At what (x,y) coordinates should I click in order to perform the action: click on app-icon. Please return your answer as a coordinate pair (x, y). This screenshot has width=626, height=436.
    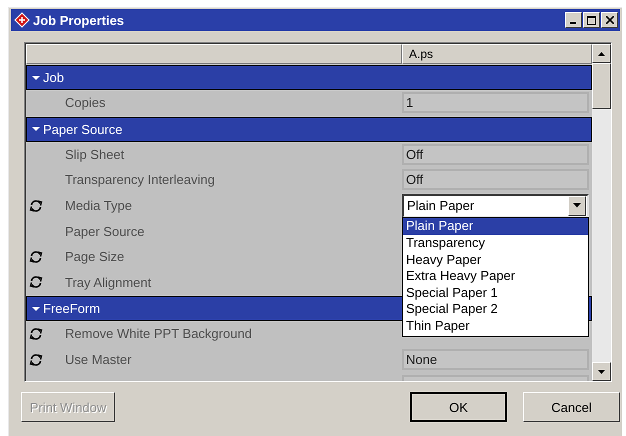
    Looking at the image, I should click on (22, 20).